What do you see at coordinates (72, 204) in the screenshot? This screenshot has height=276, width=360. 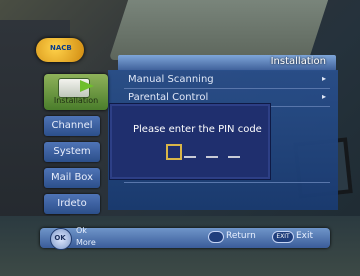 I see `sidebar-item-irdeto: Irdeto` at bounding box center [72, 204].